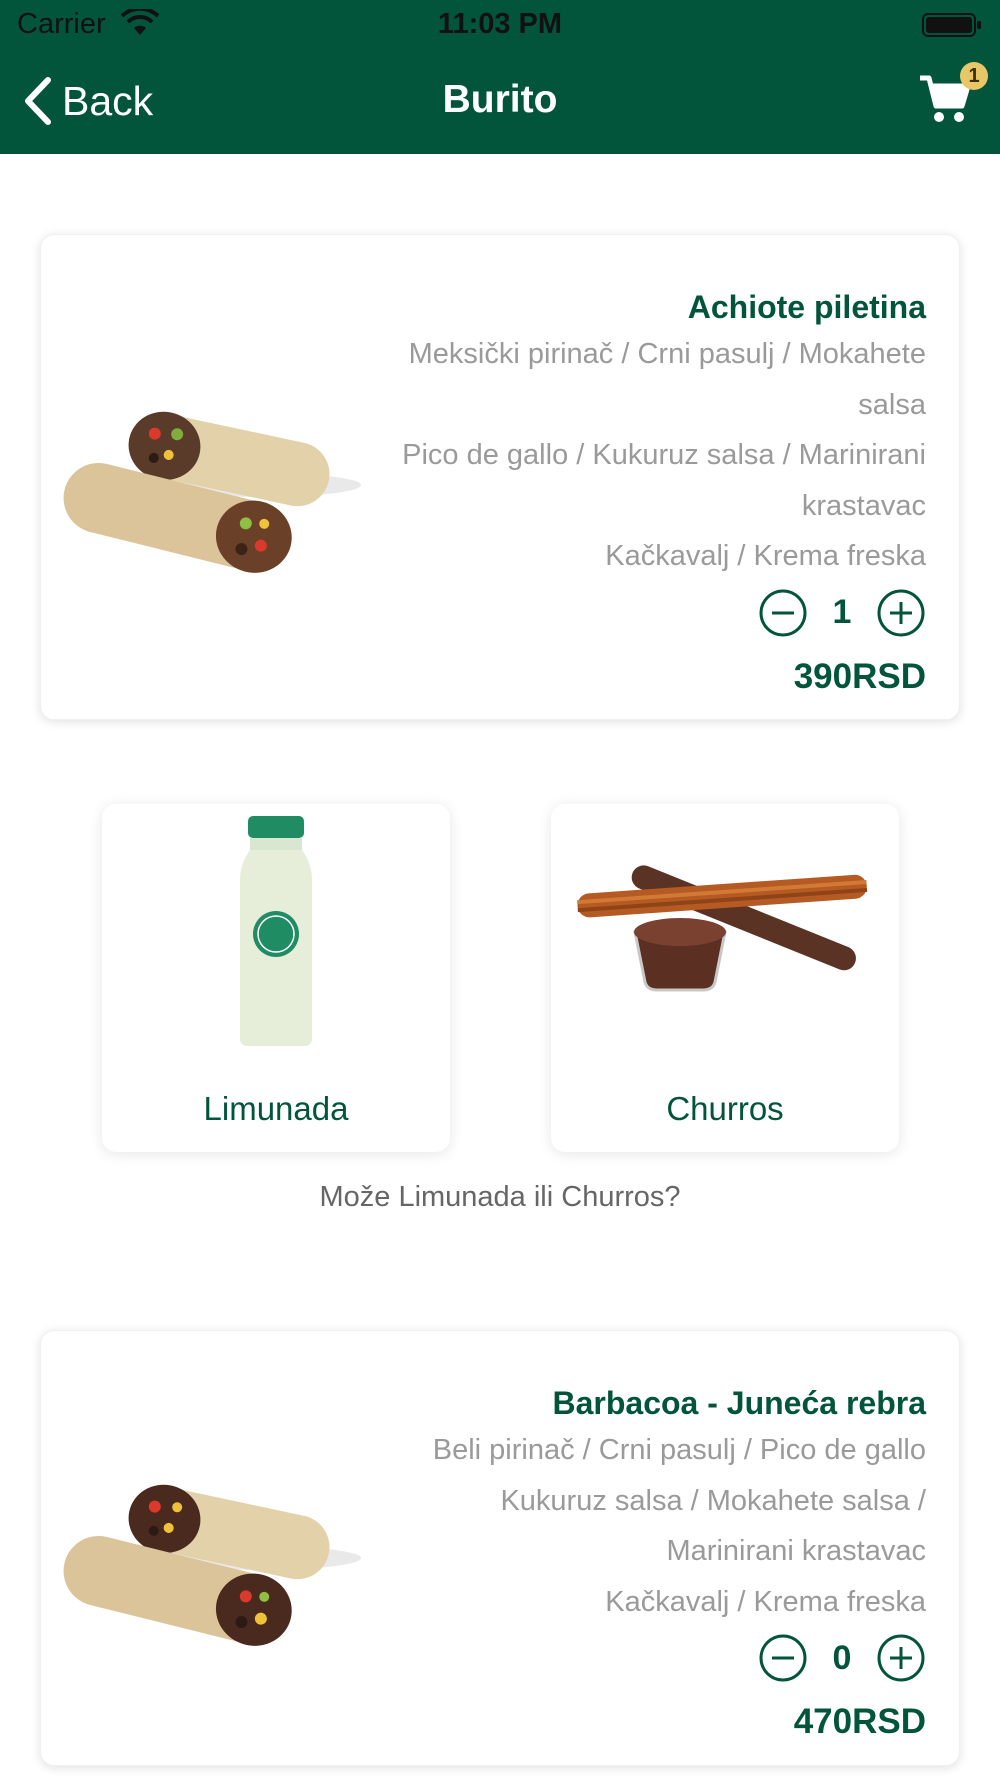  Describe the element at coordinates (859, 1721) in the screenshot. I see `product-price: 470RSD` at that location.